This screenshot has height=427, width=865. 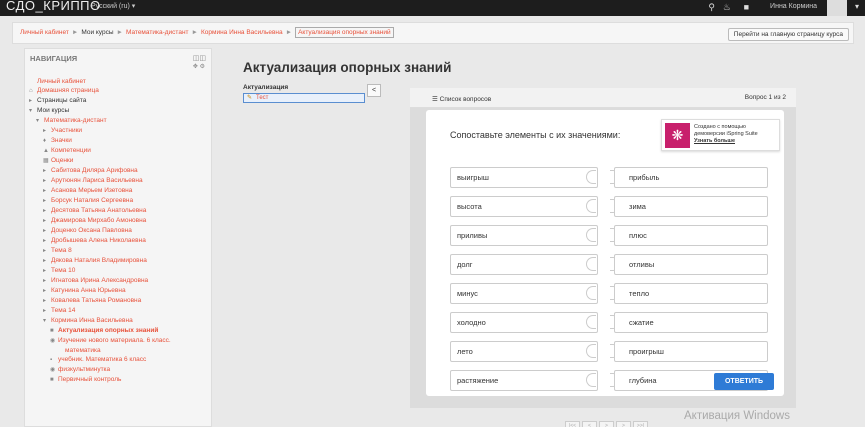 What do you see at coordinates (857, 6) in the screenshot?
I see `chevron-down-icon: ▾` at bounding box center [857, 6].